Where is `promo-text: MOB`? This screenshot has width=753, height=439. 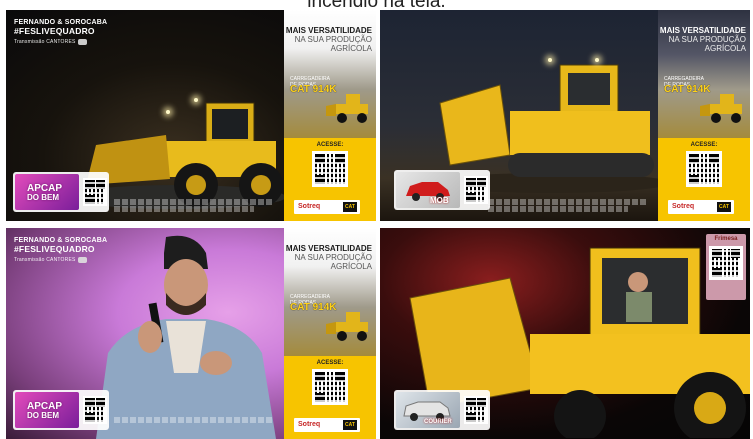
promo-text: MOB is located at coordinates (439, 200).